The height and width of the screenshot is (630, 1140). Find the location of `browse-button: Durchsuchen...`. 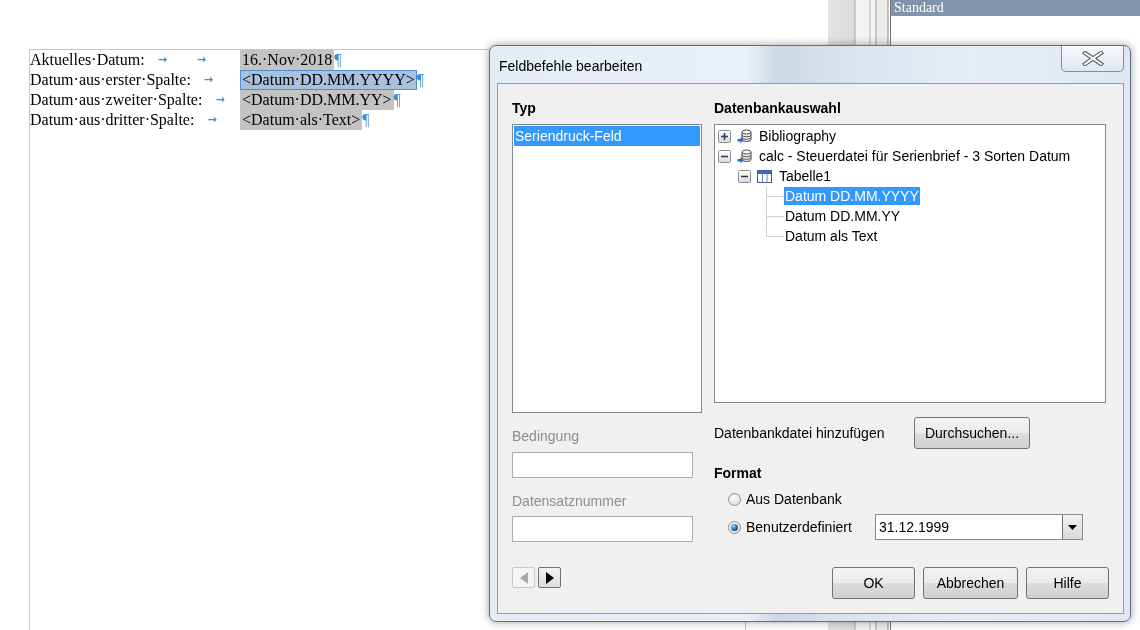

browse-button: Durchsuchen... is located at coordinates (972, 433).